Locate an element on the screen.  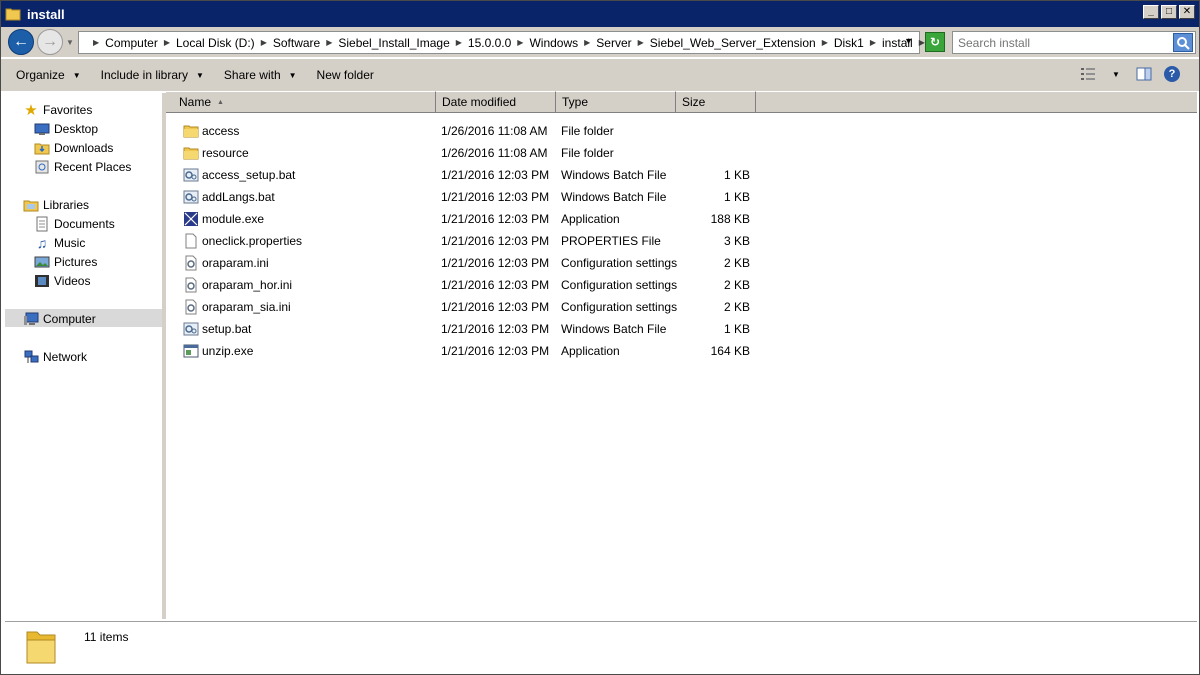
nav-libraries: Libraries is located at coordinates (56, 204).